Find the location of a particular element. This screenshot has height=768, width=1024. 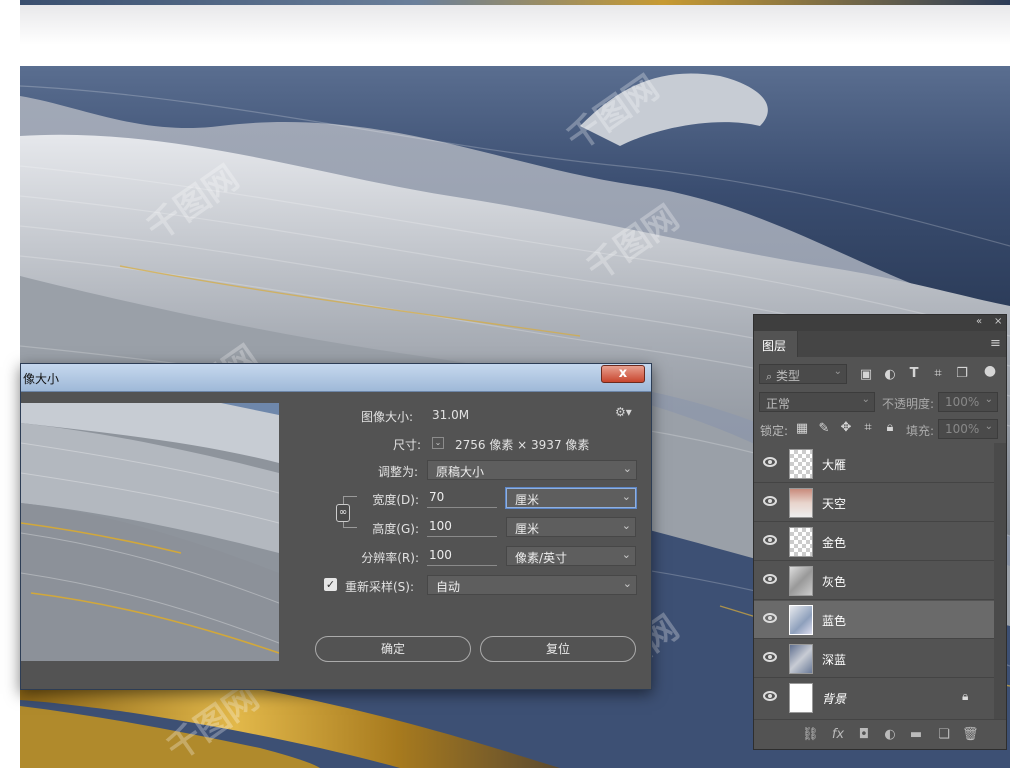

layer-name: 大雁 is located at coordinates (834, 465).